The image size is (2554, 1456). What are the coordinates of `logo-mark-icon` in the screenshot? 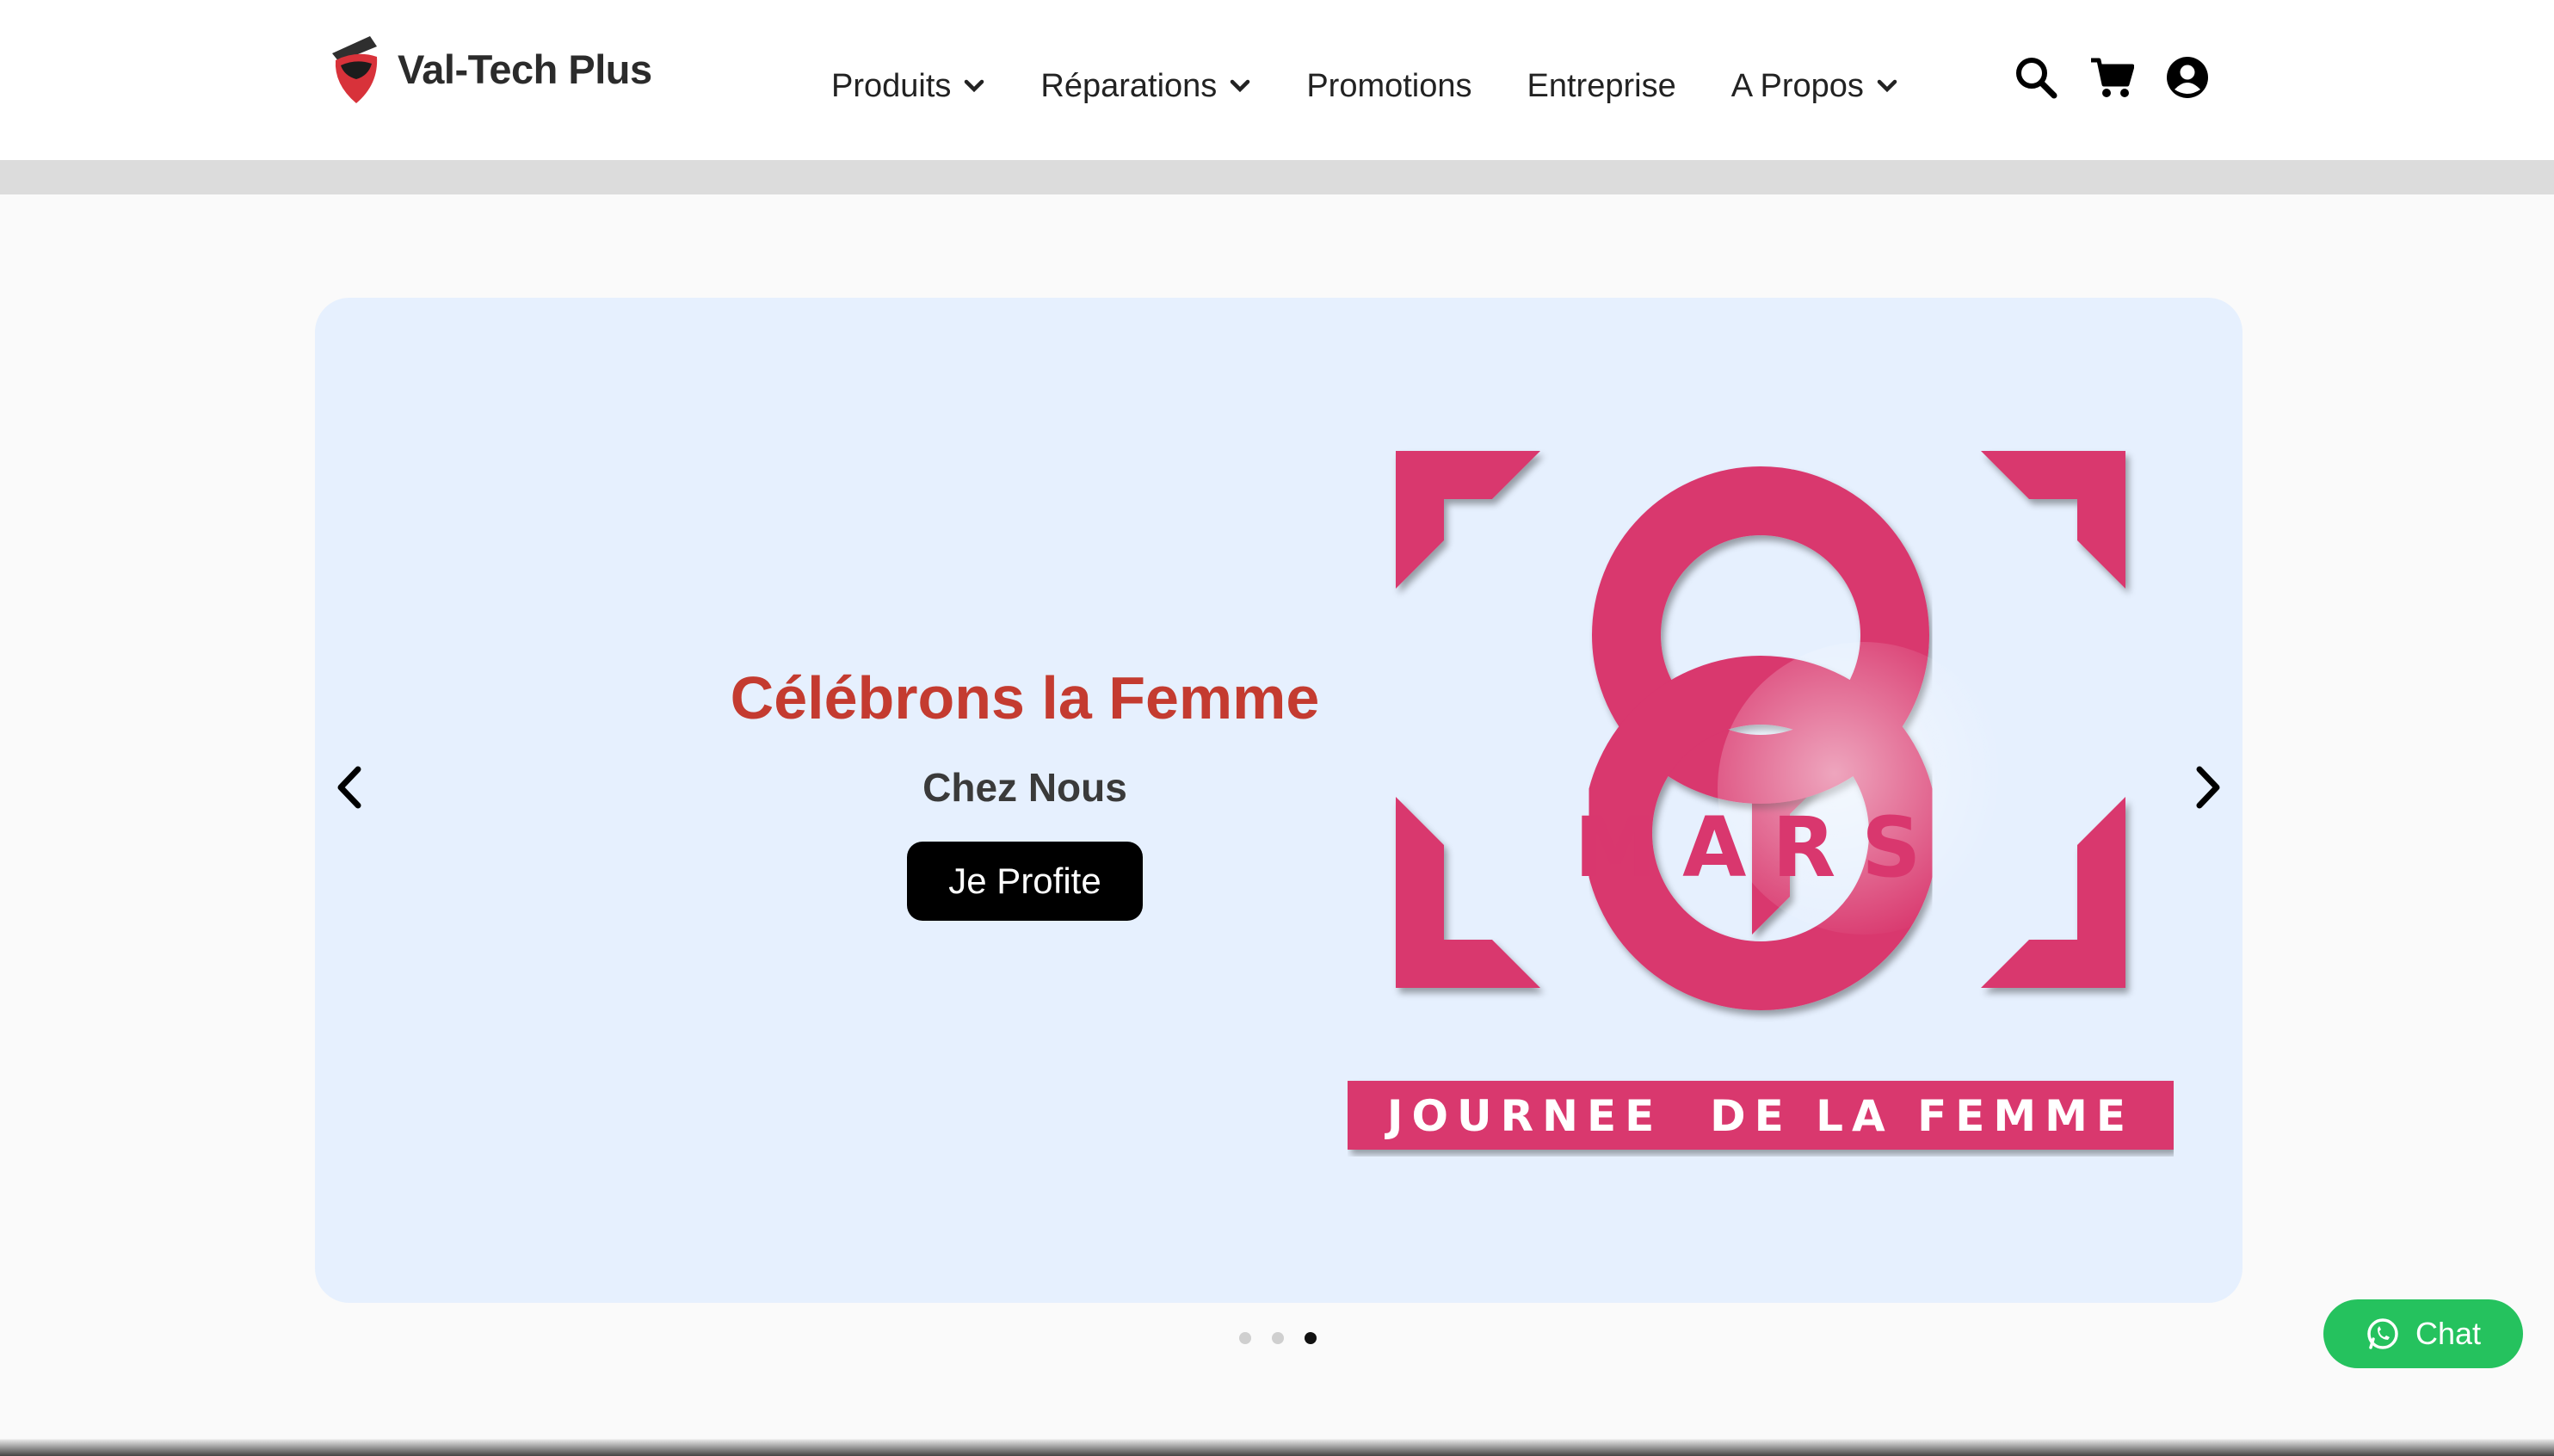 It's located at (355, 70).